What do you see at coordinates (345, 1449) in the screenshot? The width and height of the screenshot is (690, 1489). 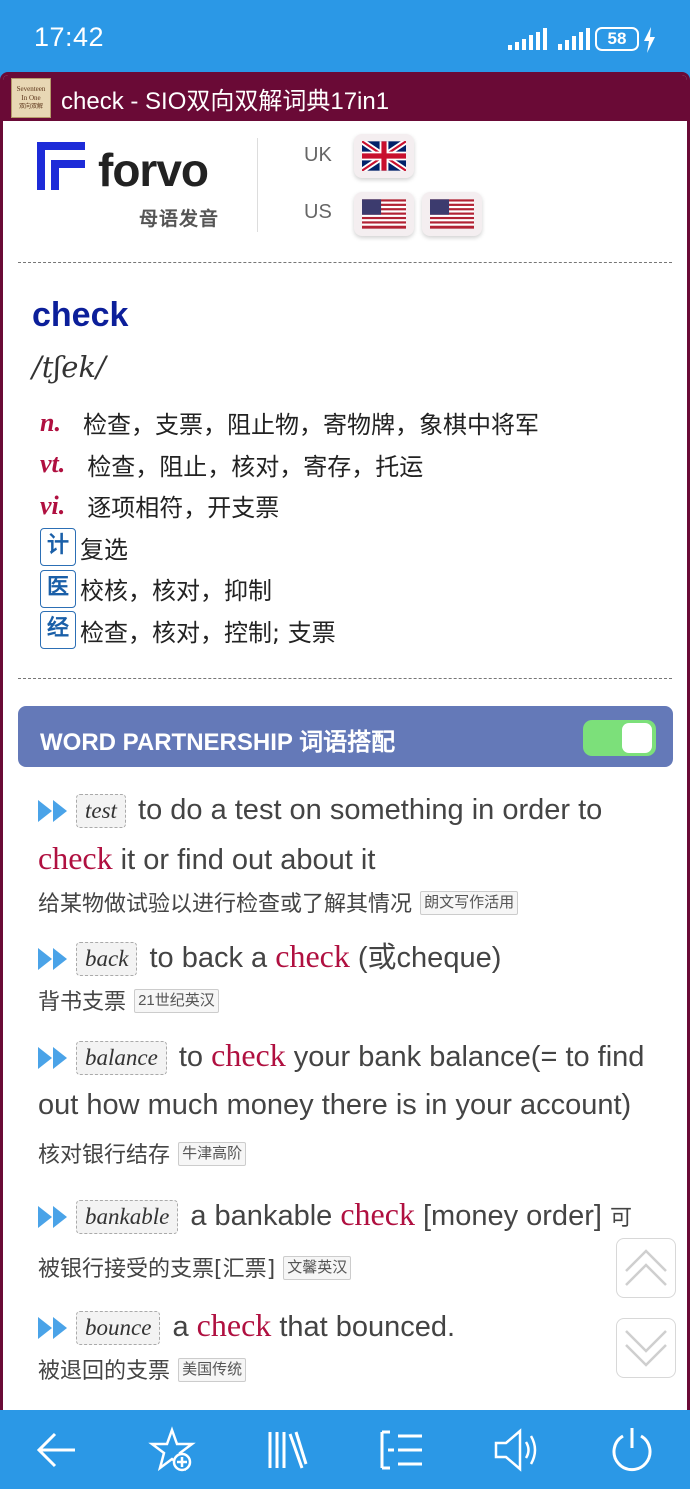 I see `bottom-toolbar` at bounding box center [345, 1449].